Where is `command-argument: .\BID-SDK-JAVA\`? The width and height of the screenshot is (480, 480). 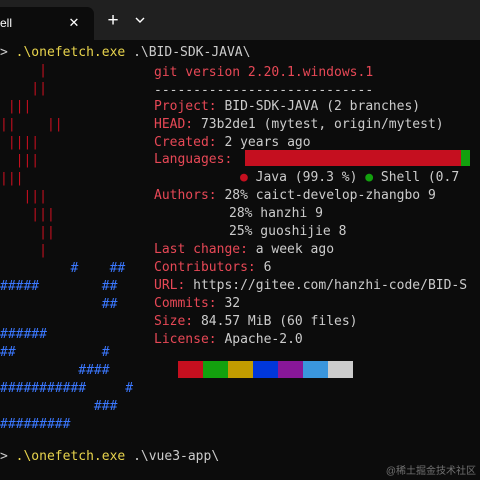 command-argument: .\BID-SDK-JAVA\ is located at coordinates (192, 52).